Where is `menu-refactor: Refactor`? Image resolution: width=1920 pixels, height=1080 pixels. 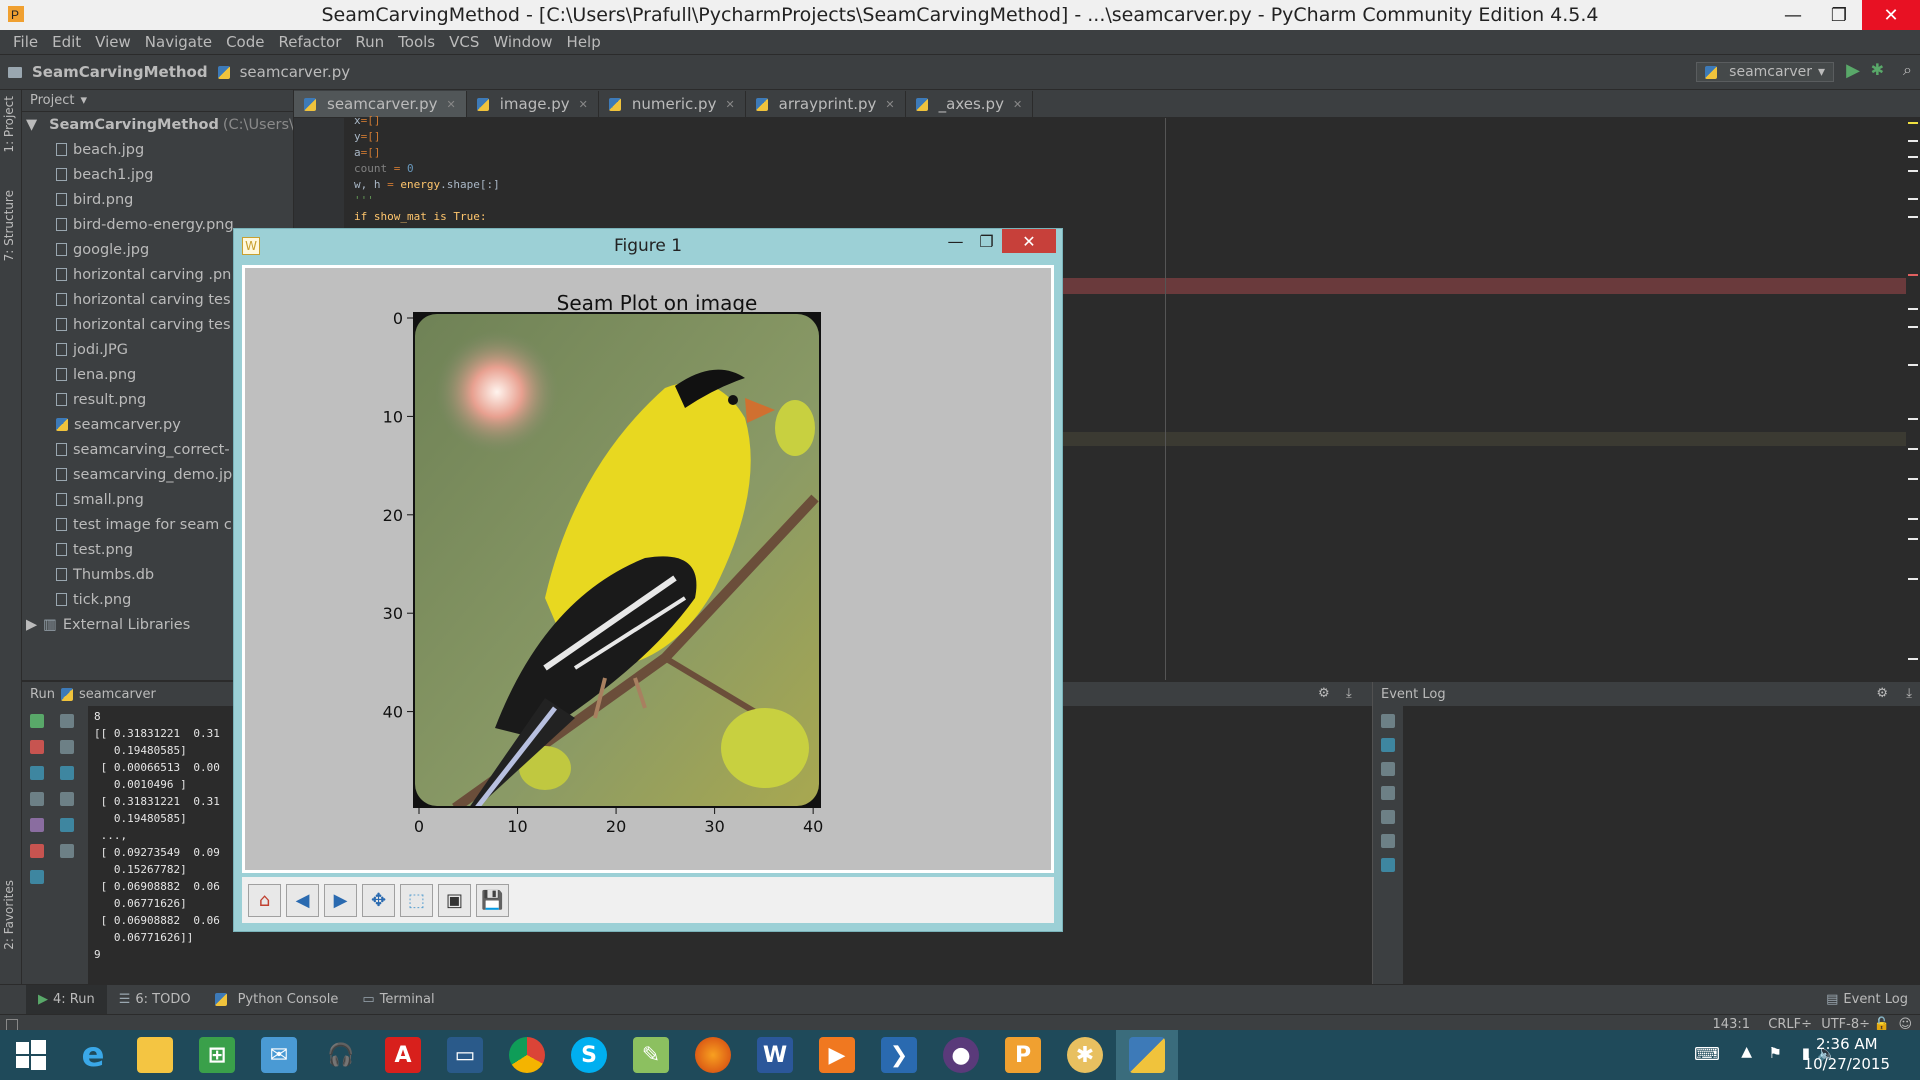
menu-refactor: Refactor is located at coordinates (309, 42).